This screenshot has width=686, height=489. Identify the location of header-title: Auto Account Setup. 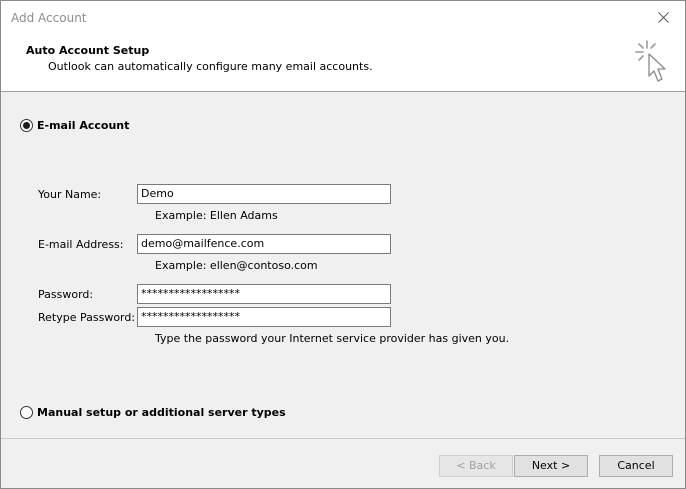
(88, 50).